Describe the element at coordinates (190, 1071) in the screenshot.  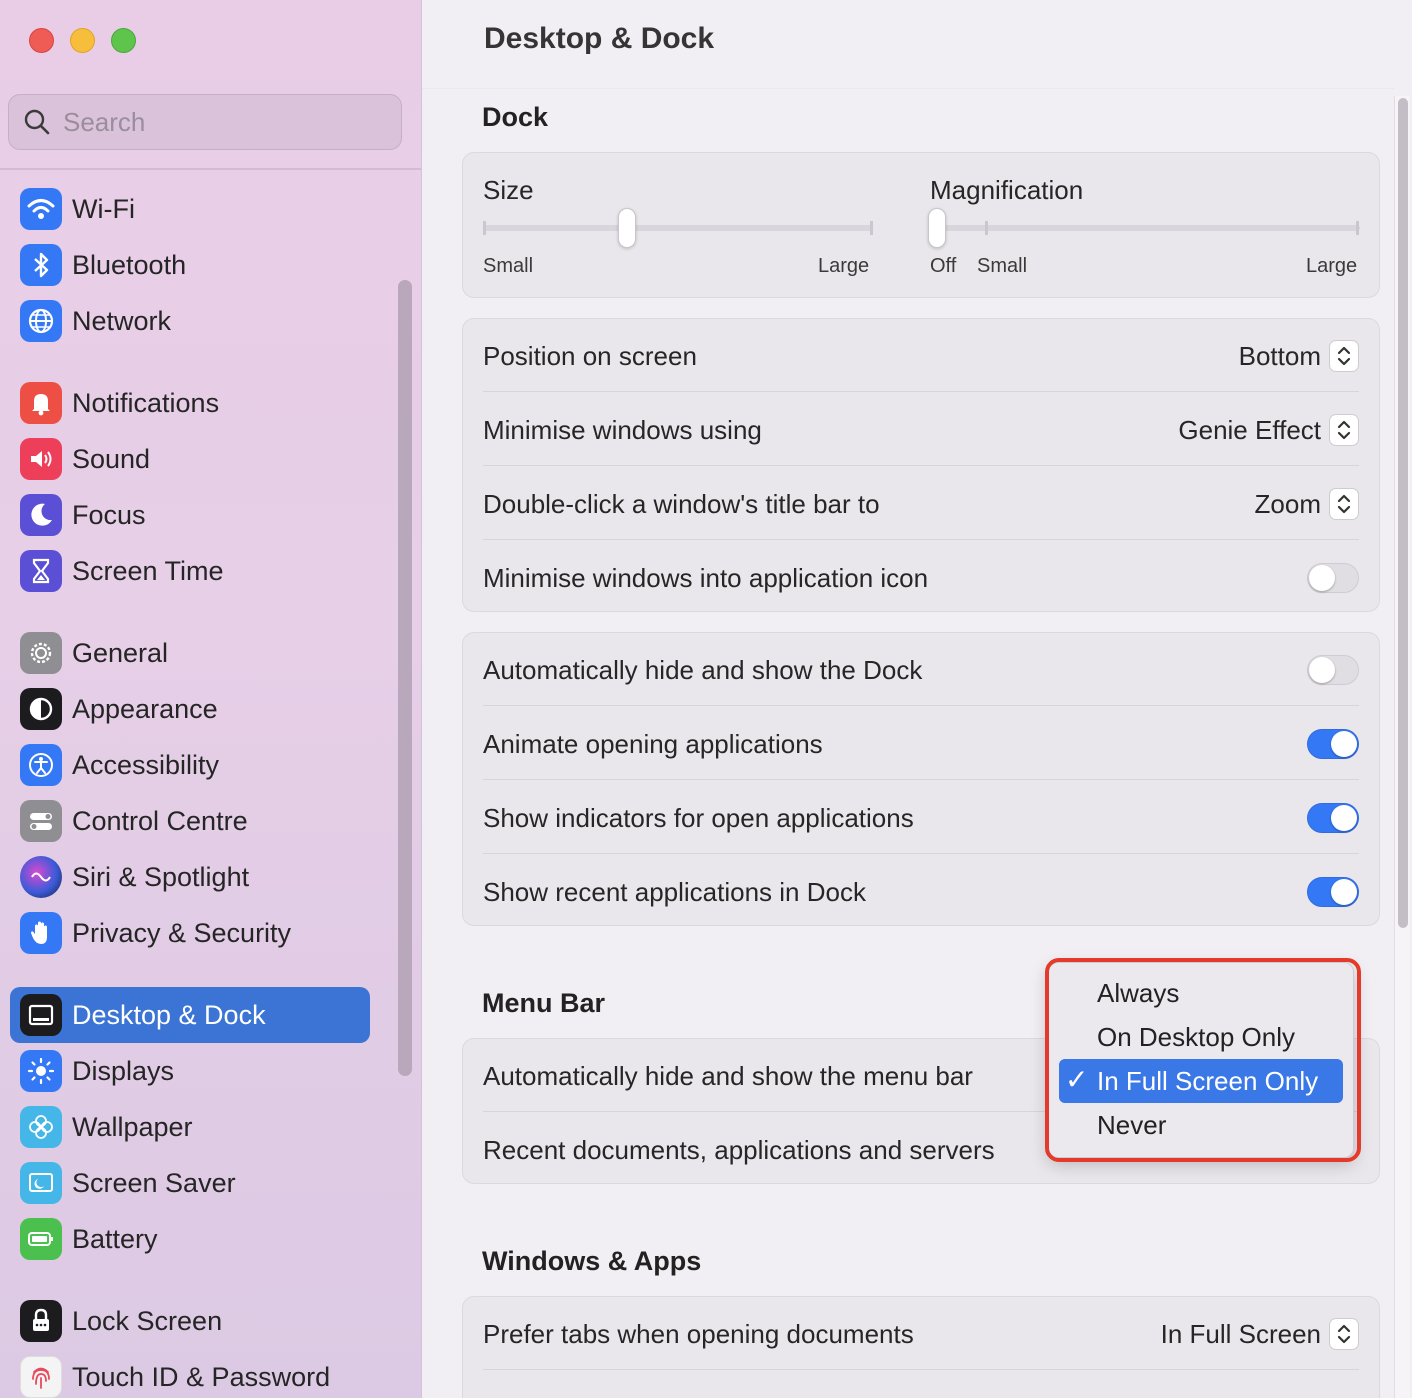
I see `sidebar-item-displays: Displays` at that location.